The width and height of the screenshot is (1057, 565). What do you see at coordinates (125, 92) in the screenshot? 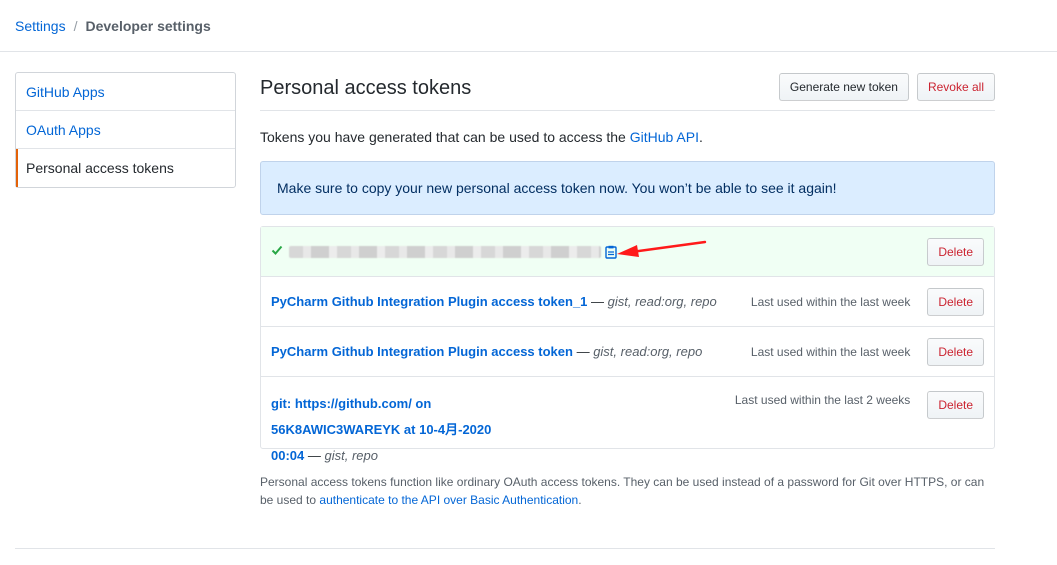
I see `sidebar-item-github-apps: GitHub Apps` at bounding box center [125, 92].